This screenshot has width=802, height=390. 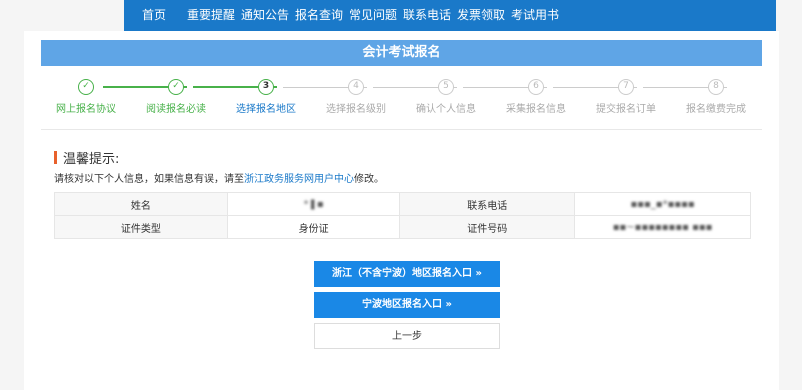 What do you see at coordinates (401, 129) in the screenshot?
I see `divider` at bounding box center [401, 129].